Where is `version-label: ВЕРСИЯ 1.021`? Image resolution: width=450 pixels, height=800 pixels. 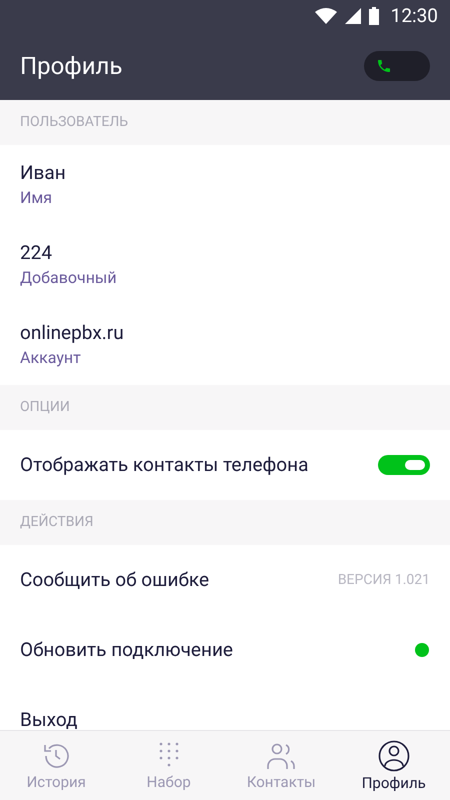
version-label: ВЕРСИЯ 1.021 is located at coordinates (384, 580).